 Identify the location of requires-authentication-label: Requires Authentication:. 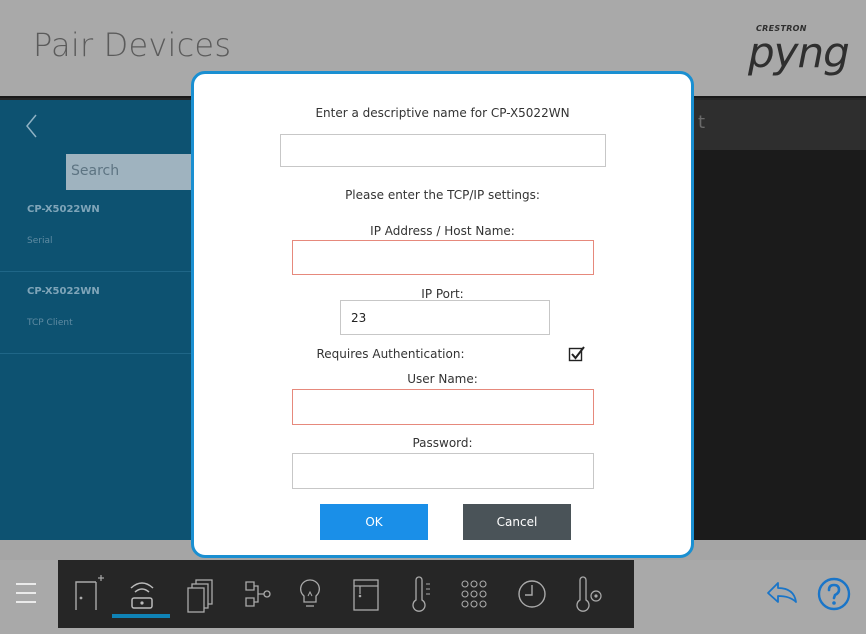
(390, 354).